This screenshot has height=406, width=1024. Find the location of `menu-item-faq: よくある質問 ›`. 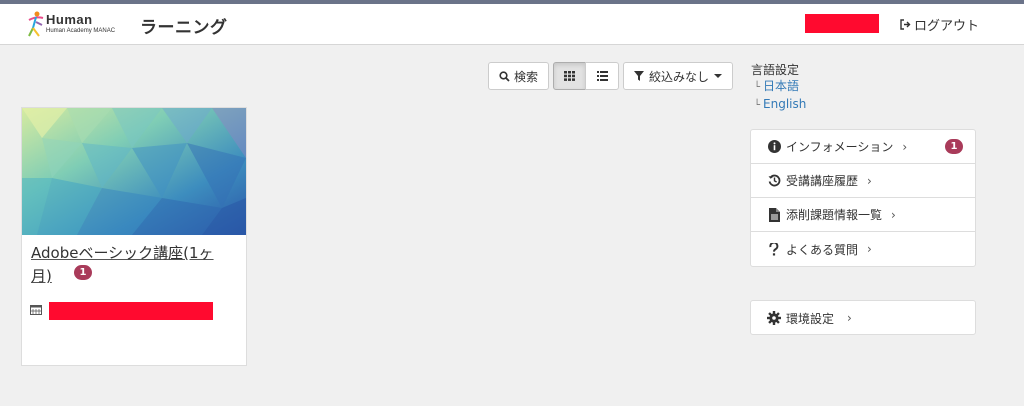

menu-item-faq: よくある質問 › is located at coordinates (863, 249).